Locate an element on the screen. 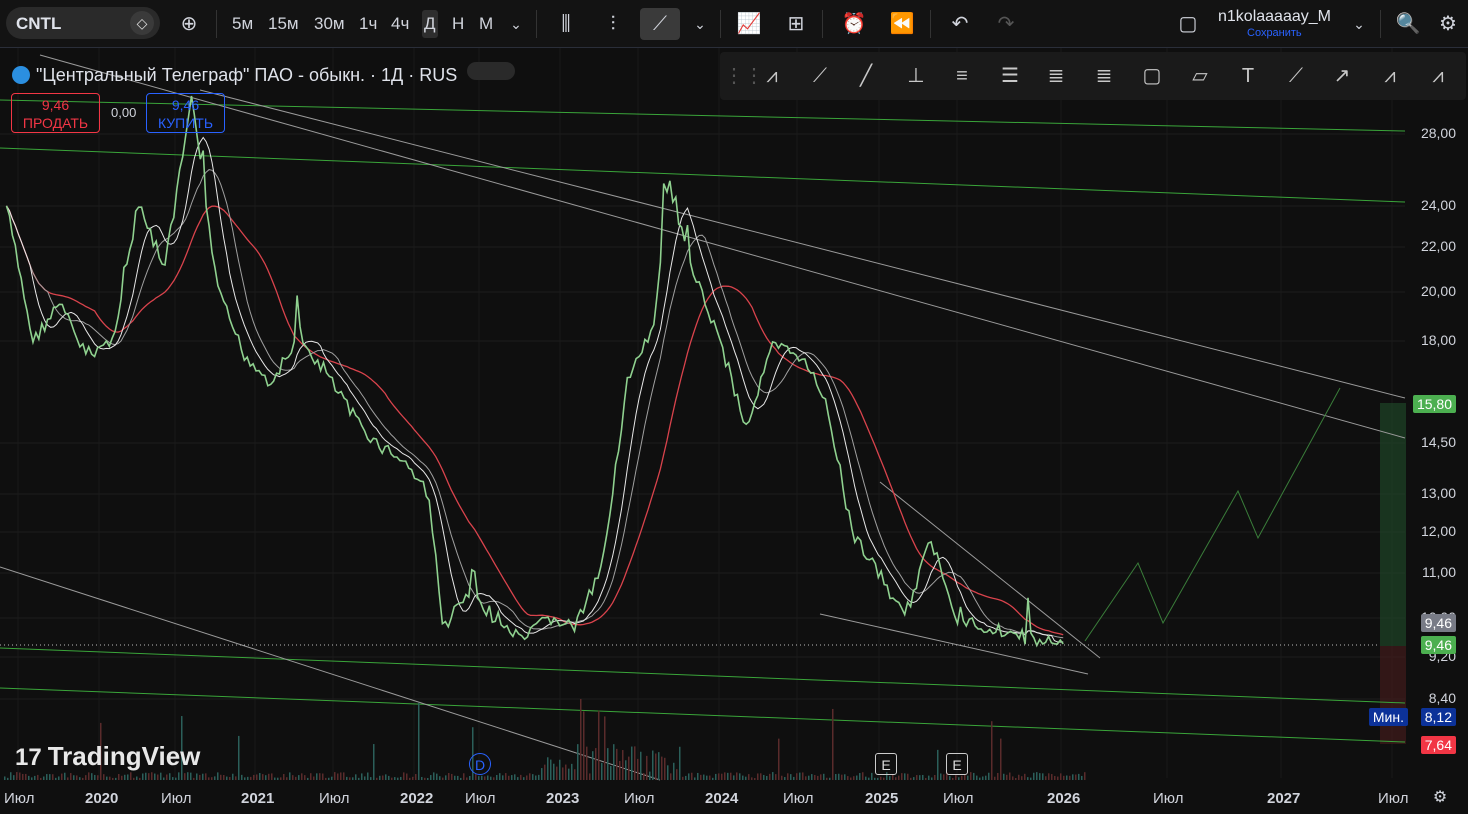 Image resolution: width=1468 pixels, height=814 pixels. fib-extension-icon: ≣ is located at coordinates (1104, 76).